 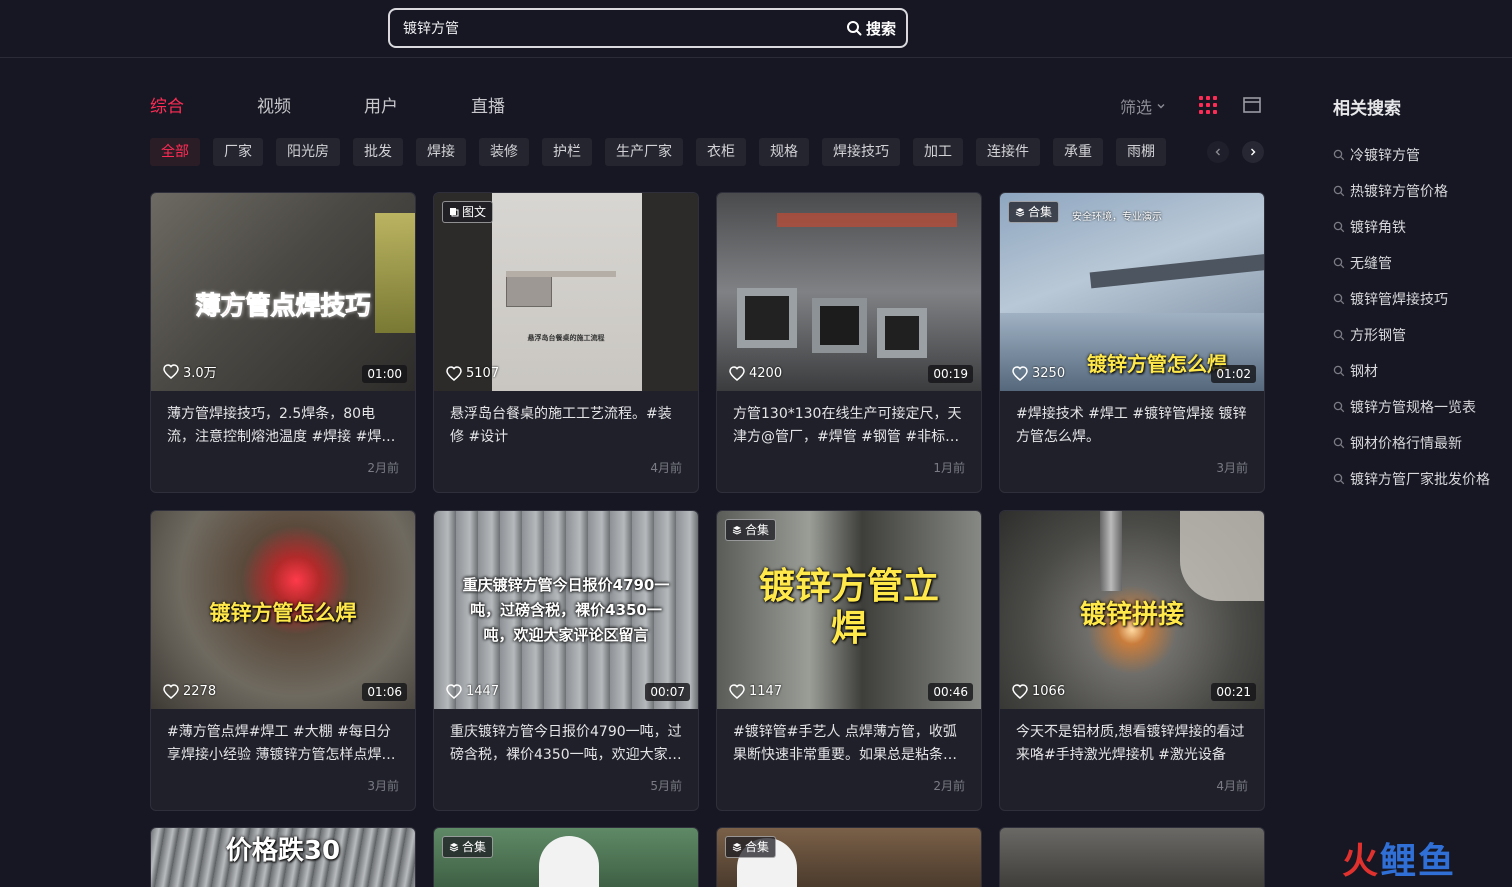 What do you see at coordinates (1411, 479) in the screenshot?
I see `related-search-item: 镀锌方管厂家批发价格` at bounding box center [1411, 479].